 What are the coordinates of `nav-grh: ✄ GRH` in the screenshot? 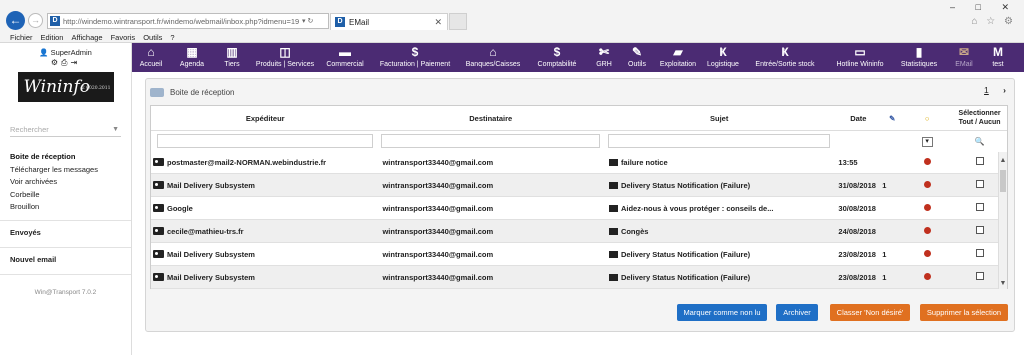 It's located at (604, 57).